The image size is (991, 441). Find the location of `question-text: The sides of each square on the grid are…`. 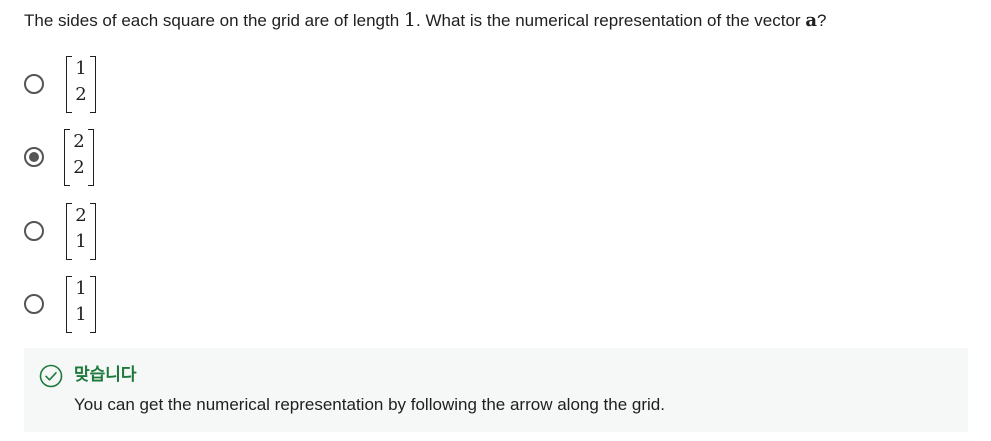

question-text: The sides of each square on the grid are… is located at coordinates (425, 20).